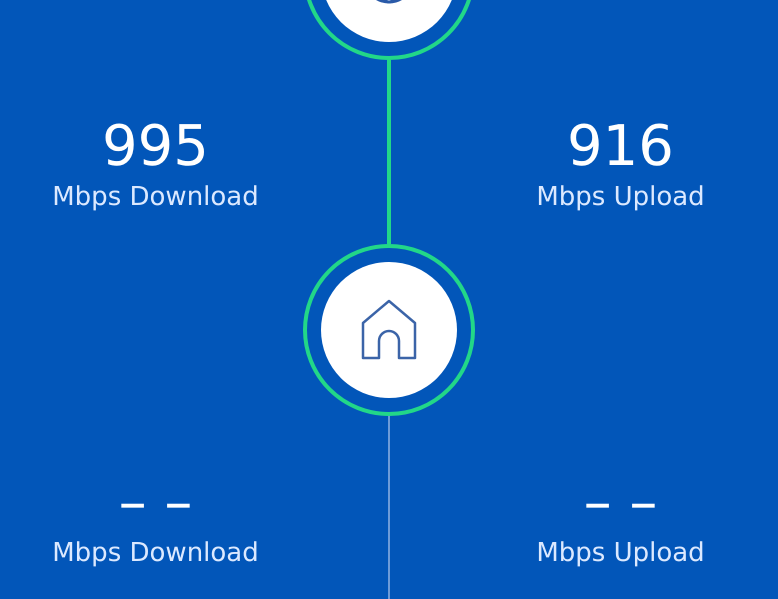  I want to click on upload-speed: 916, so click(620, 147).